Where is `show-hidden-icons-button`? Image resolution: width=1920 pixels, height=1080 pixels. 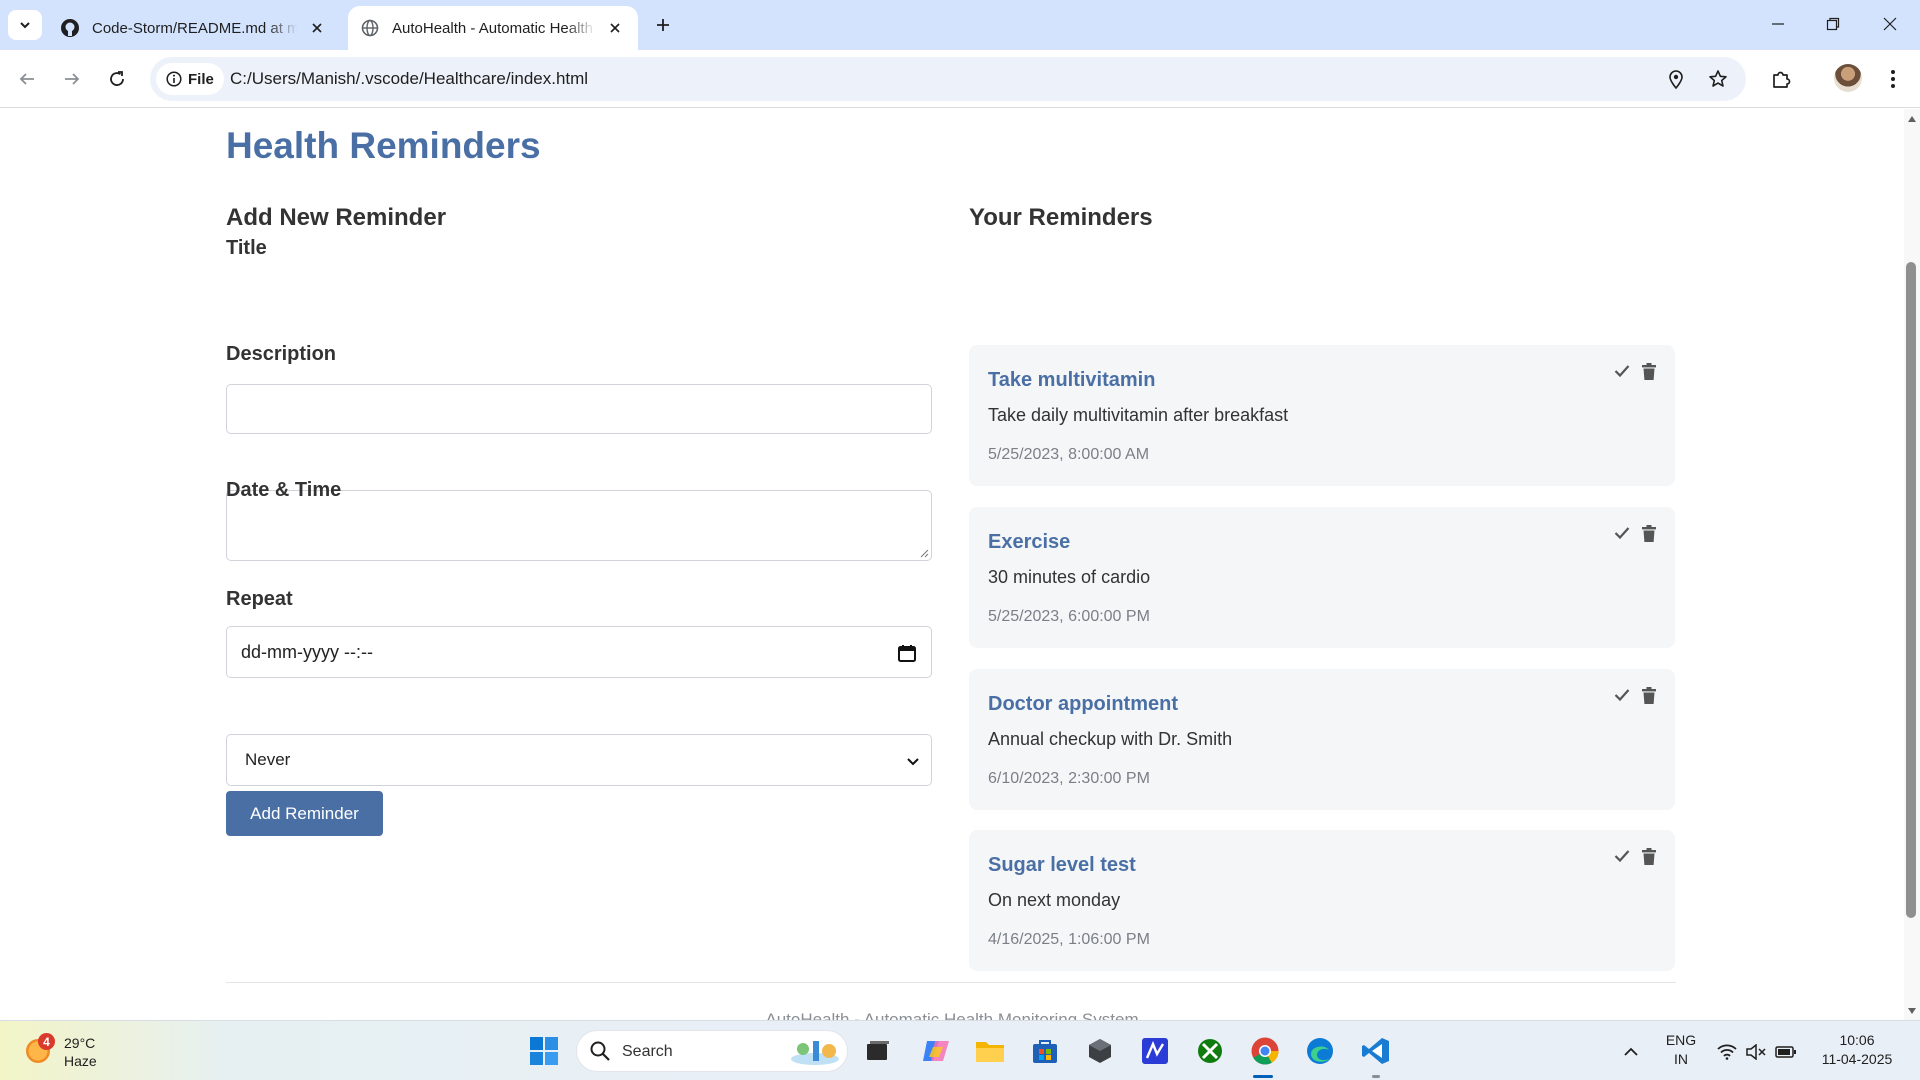 show-hidden-icons-button is located at coordinates (1631, 1052).